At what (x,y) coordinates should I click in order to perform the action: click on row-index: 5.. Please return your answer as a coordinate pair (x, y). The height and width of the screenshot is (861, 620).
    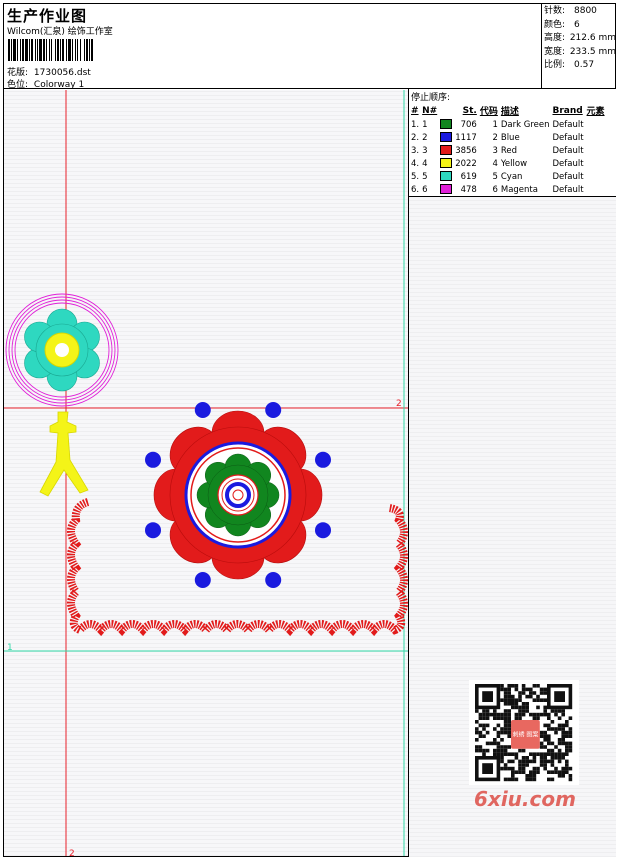
    Looking at the image, I should click on (415, 176).